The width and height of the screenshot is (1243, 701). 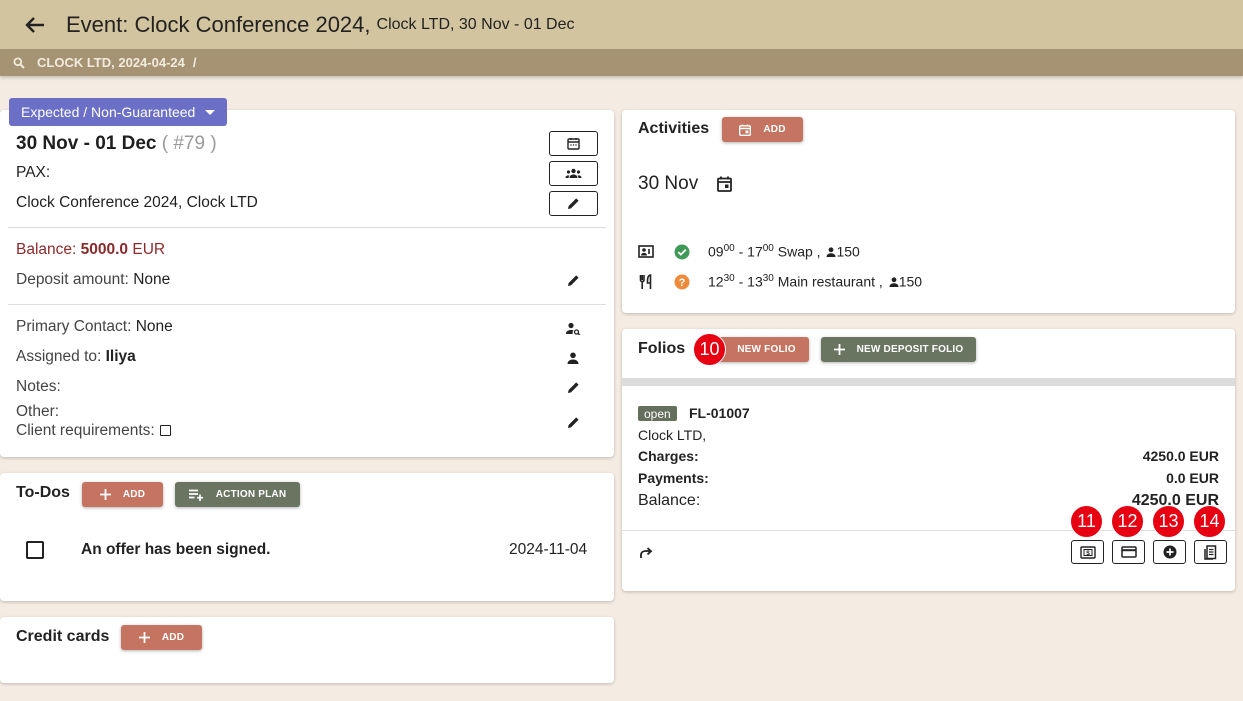 What do you see at coordinates (134, 494) in the screenshot?
I see `add-todo-label: ADD` at bounding box center [134, 494].